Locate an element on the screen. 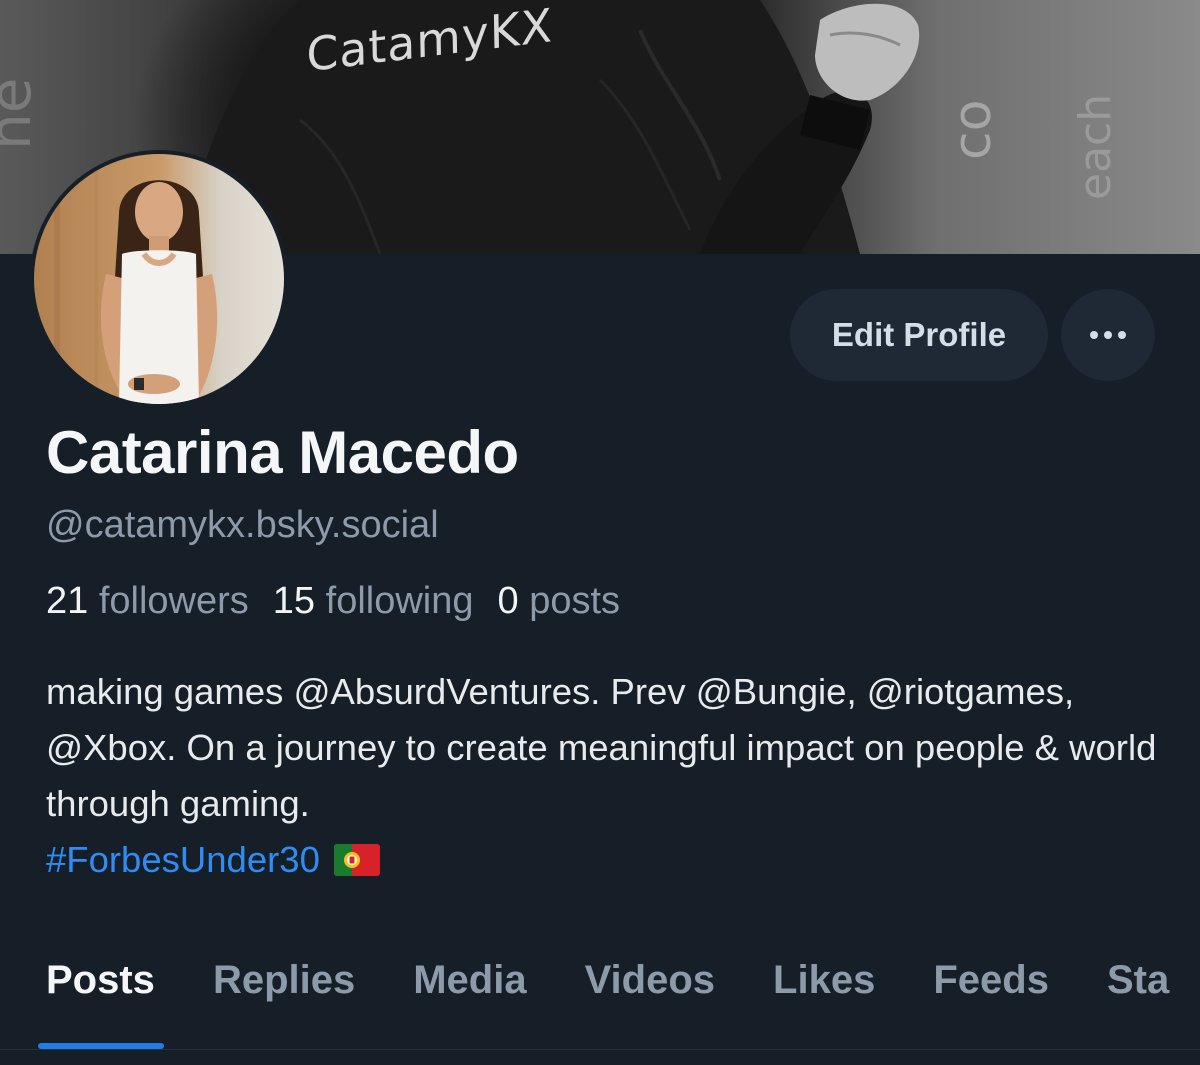 Image resolution: width=1200 pixels, height=1065 pixels. following-label: following is located at coordinates (399, 601).